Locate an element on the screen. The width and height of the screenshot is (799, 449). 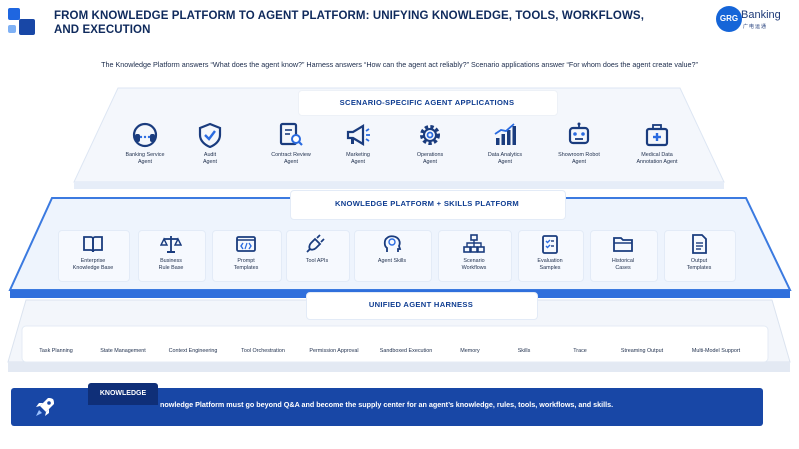
scales-icon is located at coordinates (171, 244).